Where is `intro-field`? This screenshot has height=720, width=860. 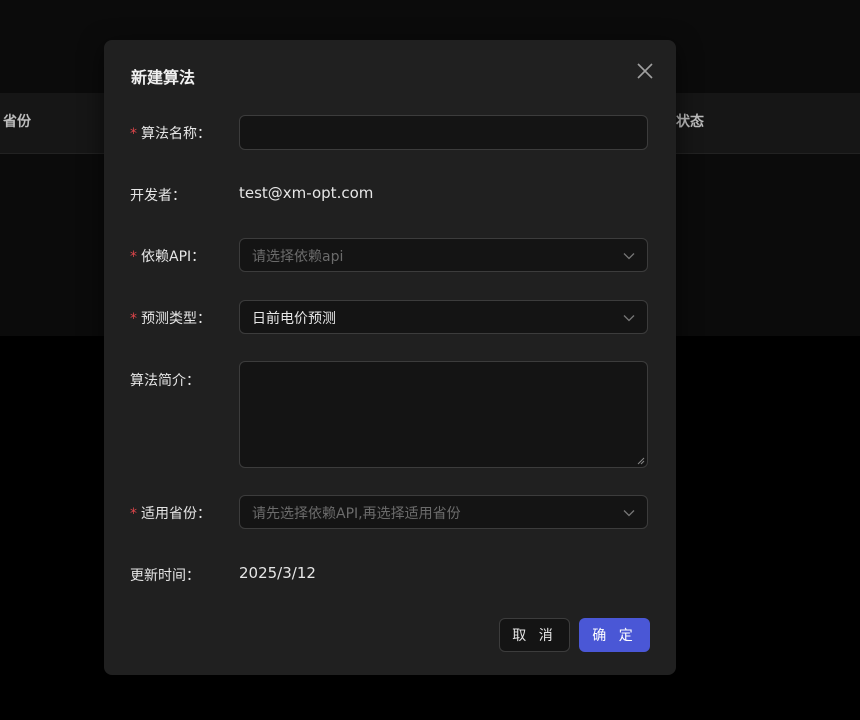
intro-field is located at coordinates (443, 414).